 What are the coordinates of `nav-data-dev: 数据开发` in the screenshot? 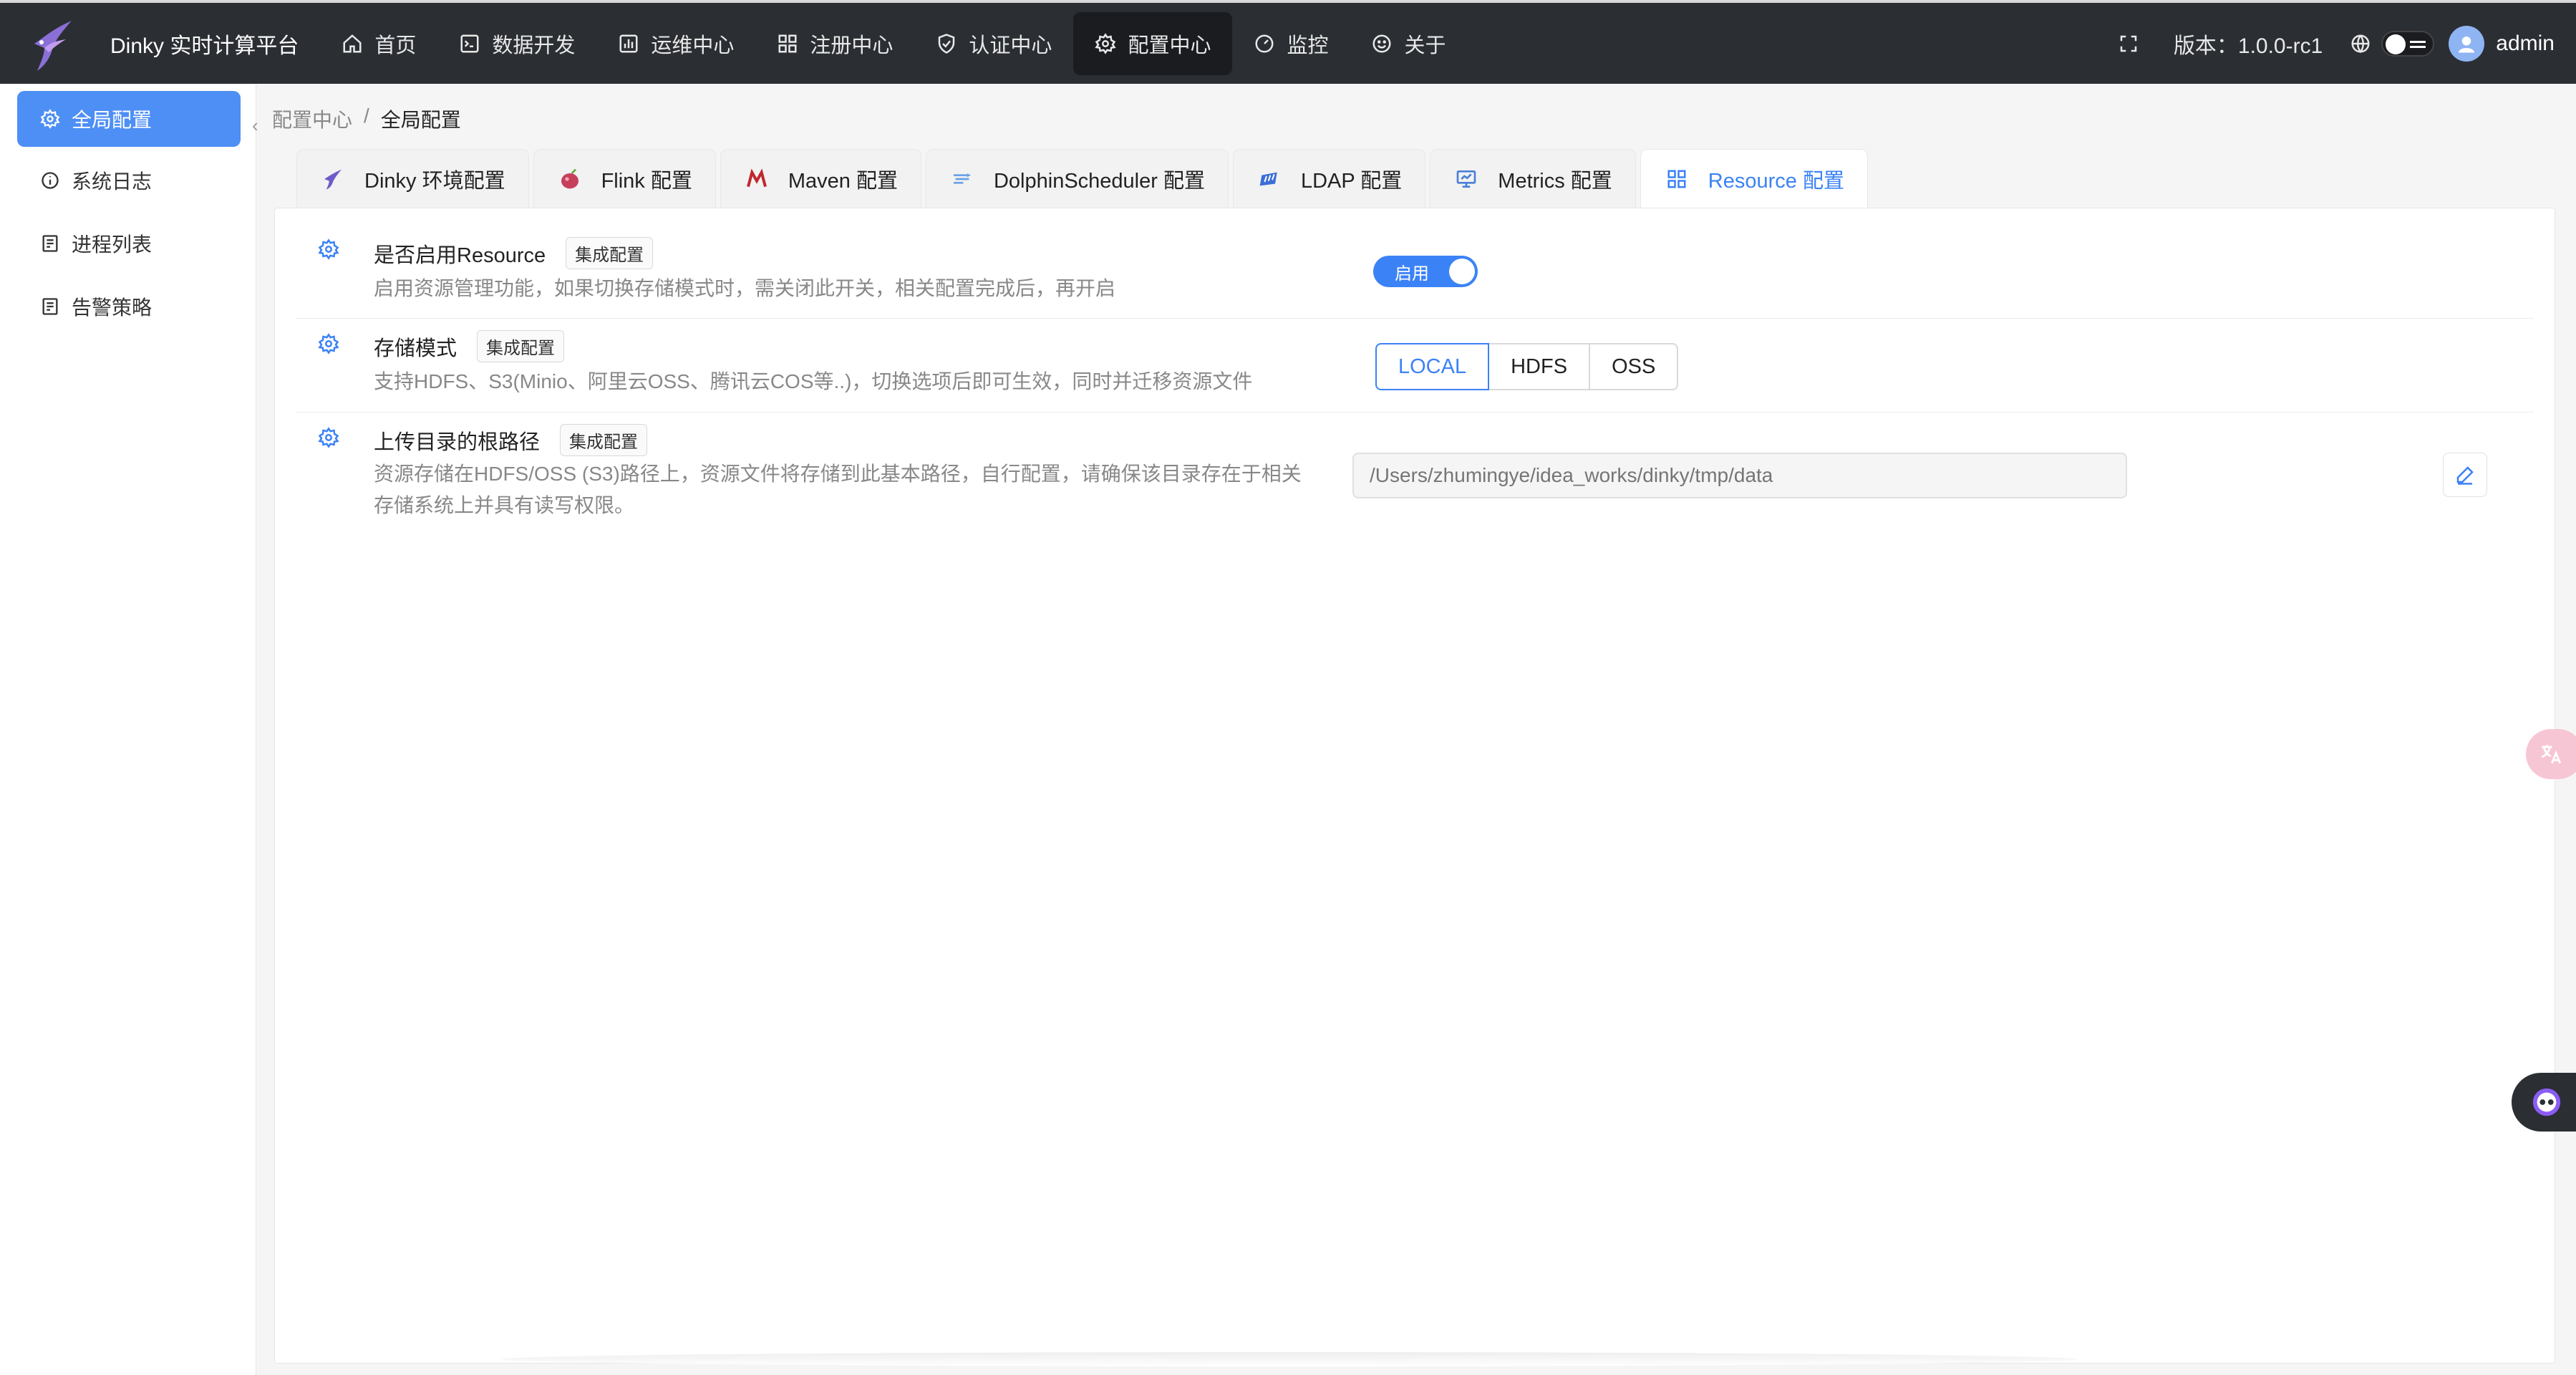 It's located at (516, 44).